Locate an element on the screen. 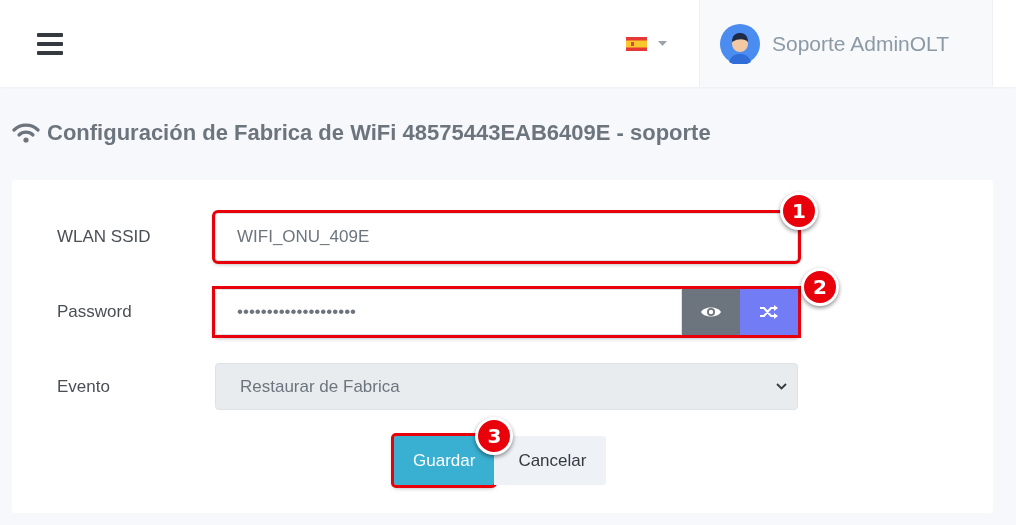 The width and height of the screenshot is (1016, 525). callout-badge: 3 is located at coordinates (494, 436).